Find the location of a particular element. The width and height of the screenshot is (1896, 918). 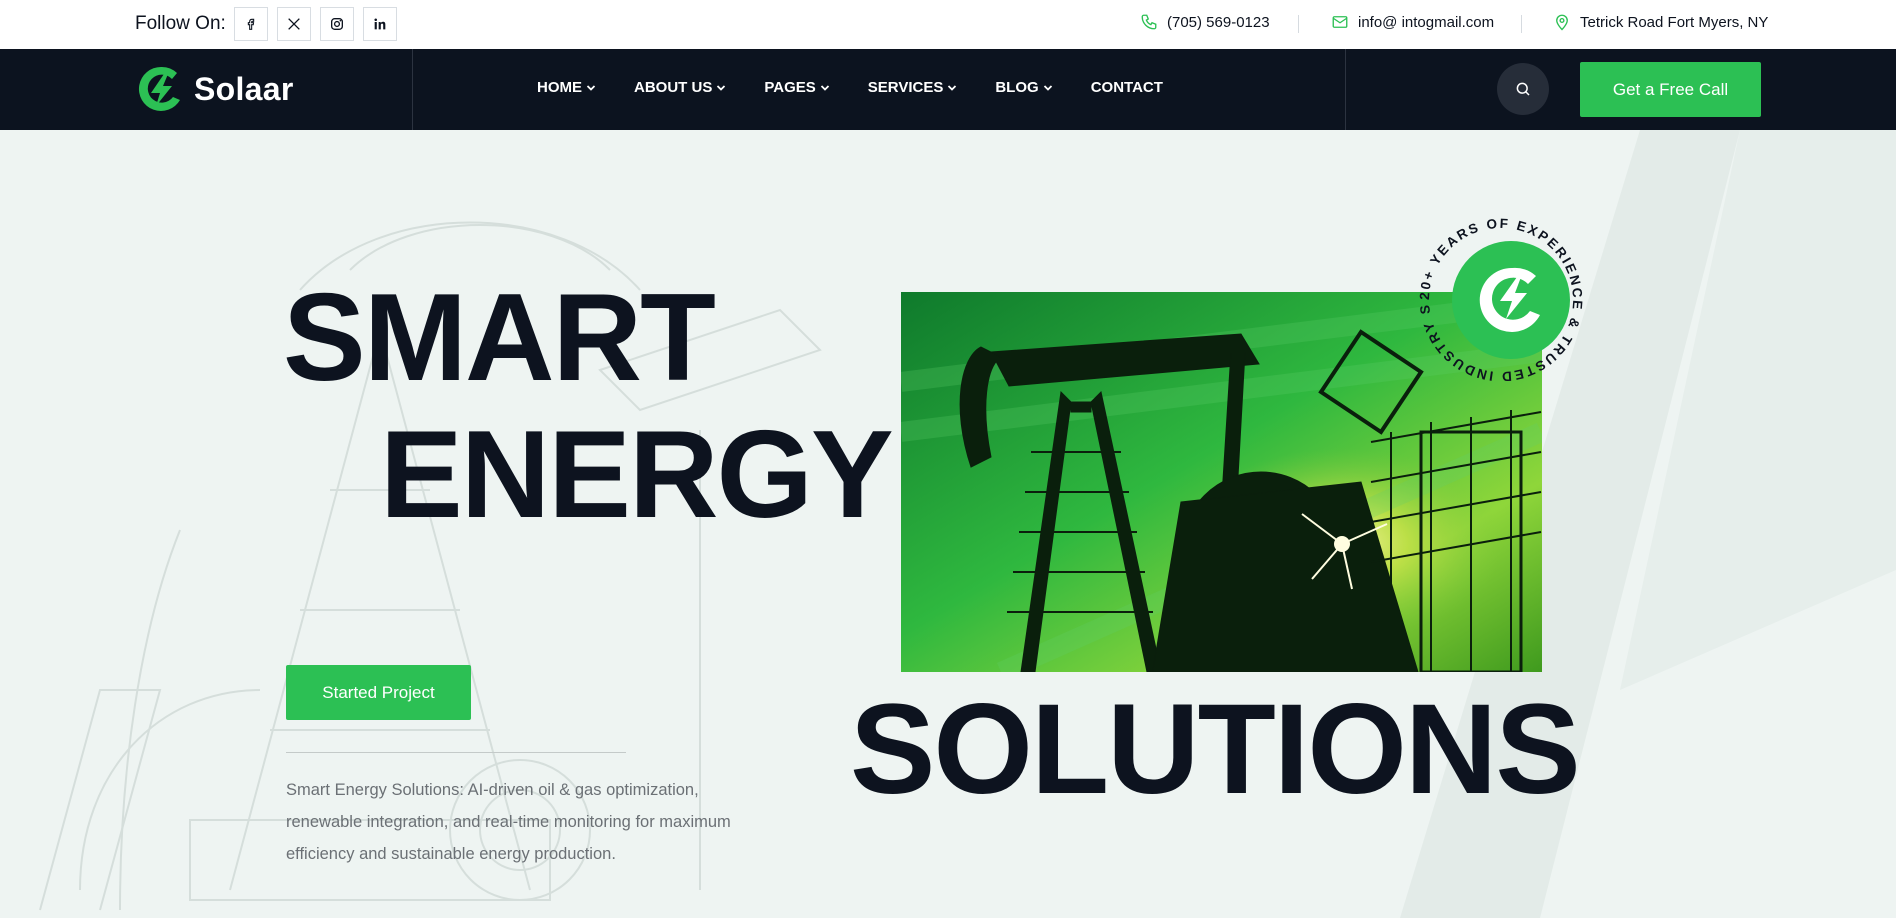

menu-label: BLOG is located at coordinates (1017, 87).